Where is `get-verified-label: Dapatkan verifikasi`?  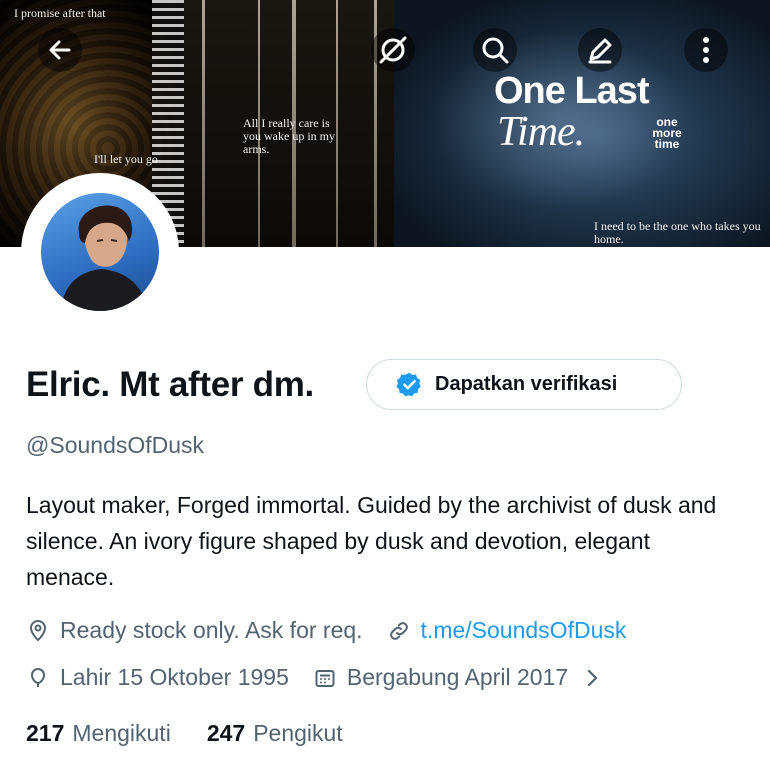 get-verified-label: Dapatkan verifikasi is located at coordinates (526, 384).